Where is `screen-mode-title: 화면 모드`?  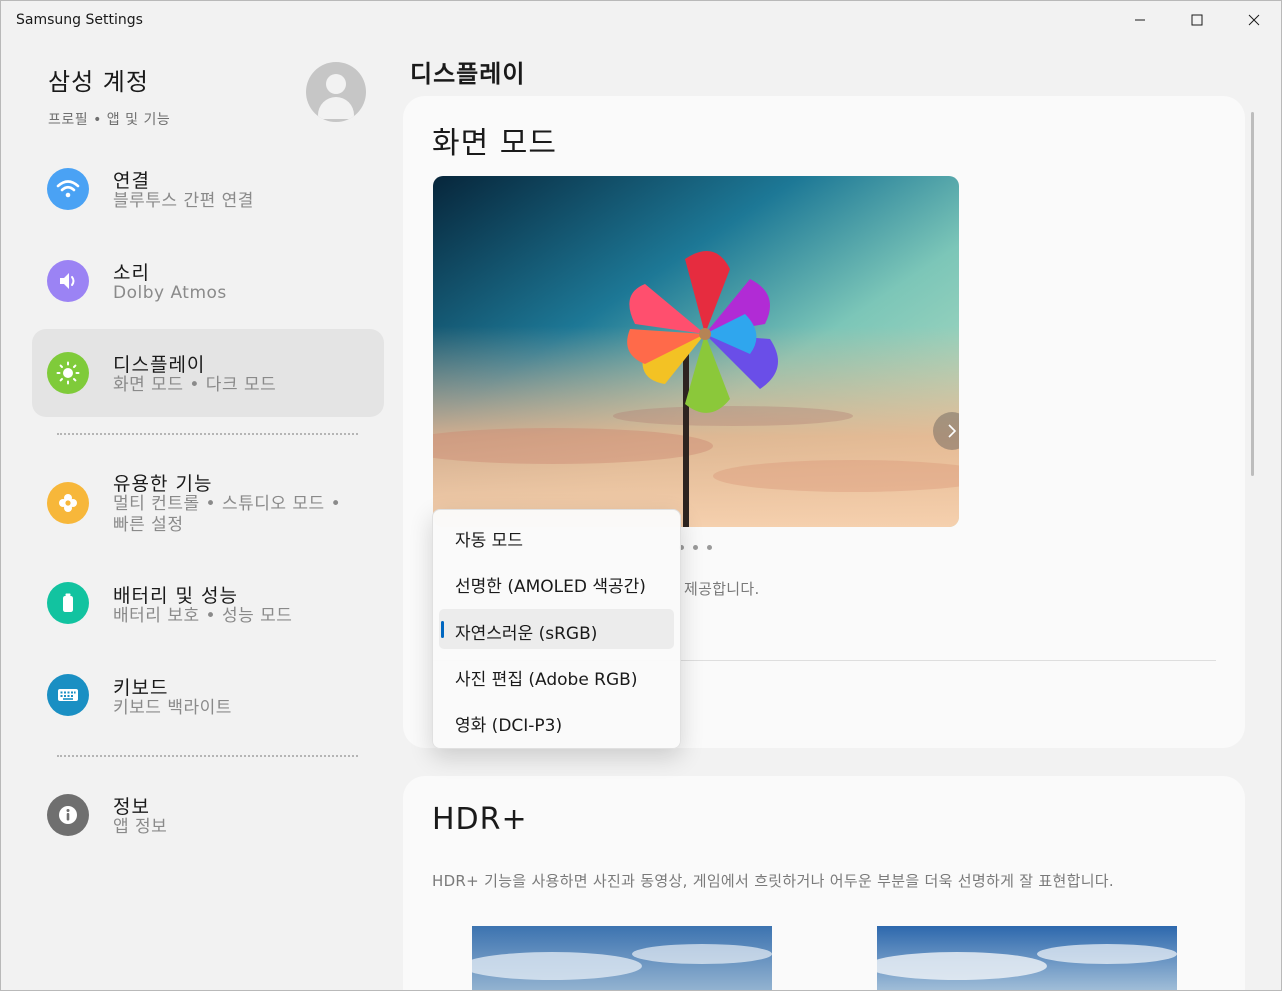 screen-mode-title: 화면 모드 is located at coordinates (494, 143).